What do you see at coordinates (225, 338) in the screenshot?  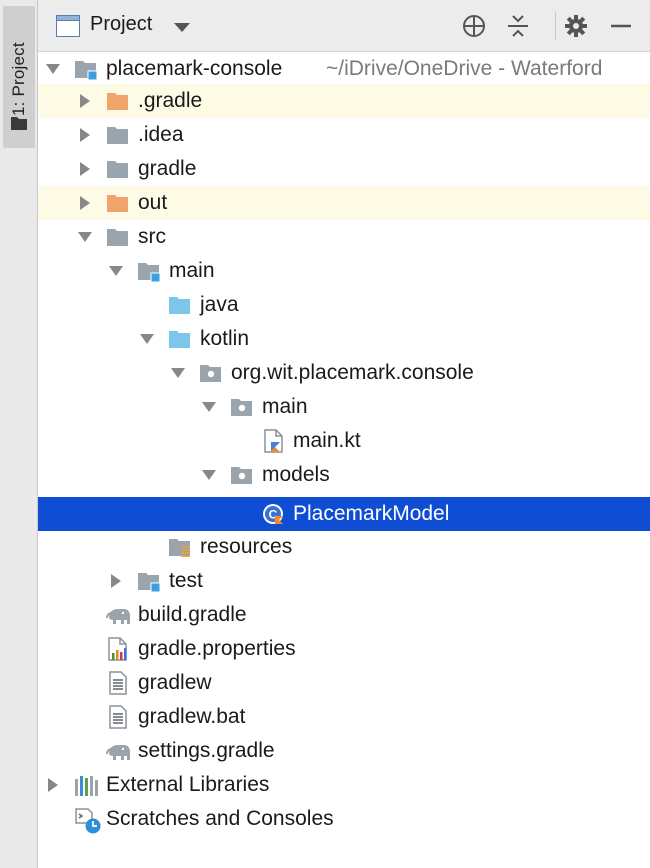 I see `tree-item-label: kotlin` at bounding box center [225, 338].